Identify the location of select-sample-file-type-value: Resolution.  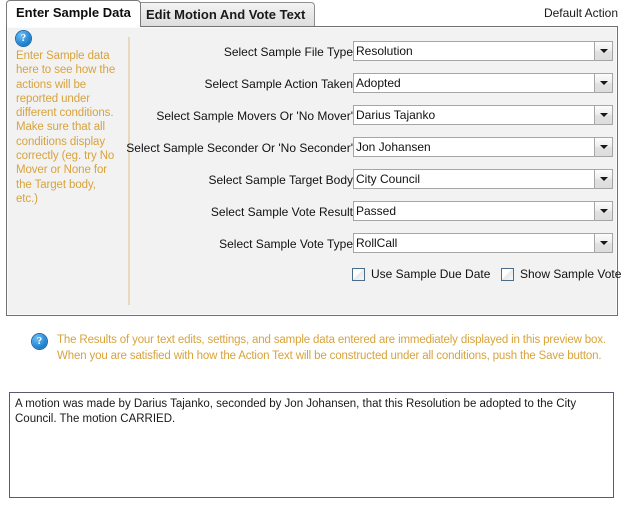
(384, 51).